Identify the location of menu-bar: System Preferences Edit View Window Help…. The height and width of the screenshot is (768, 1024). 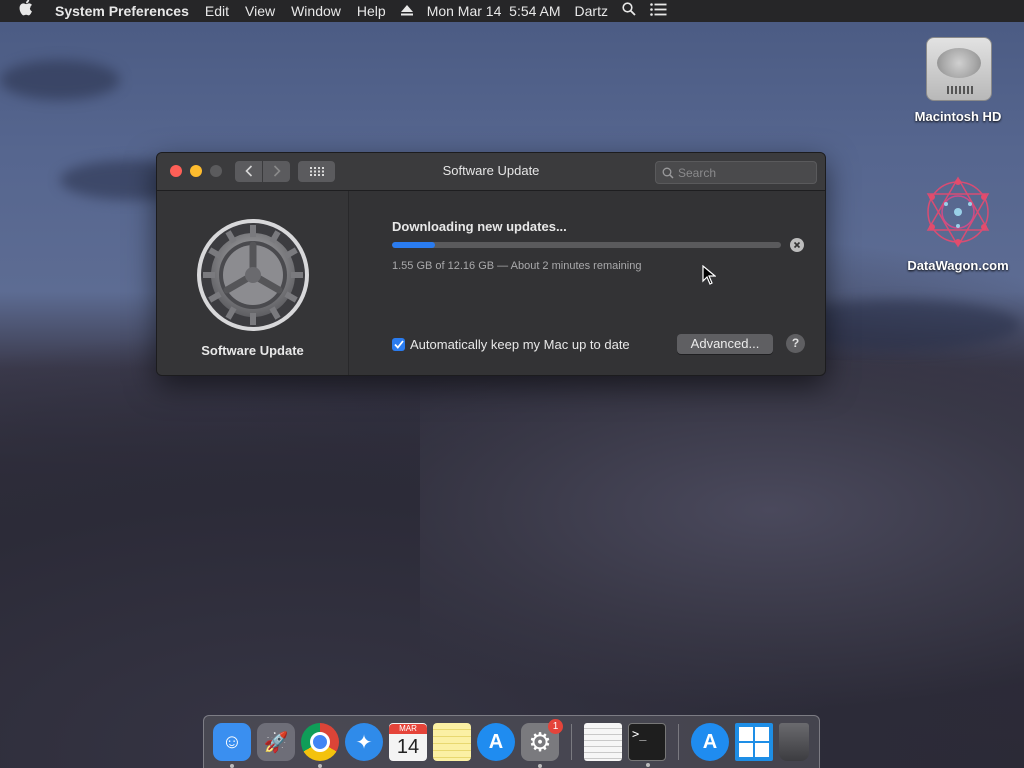
(512, 11).